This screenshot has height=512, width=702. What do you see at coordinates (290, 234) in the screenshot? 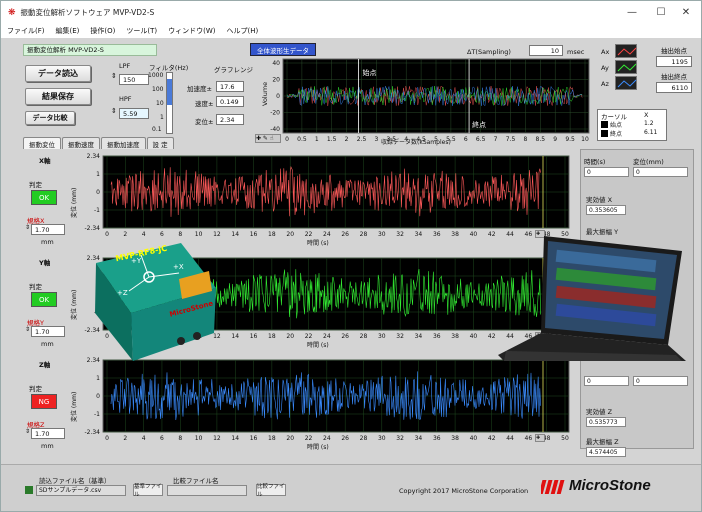
I see `channel-xtick: 20` at bounding box center [290, 234].